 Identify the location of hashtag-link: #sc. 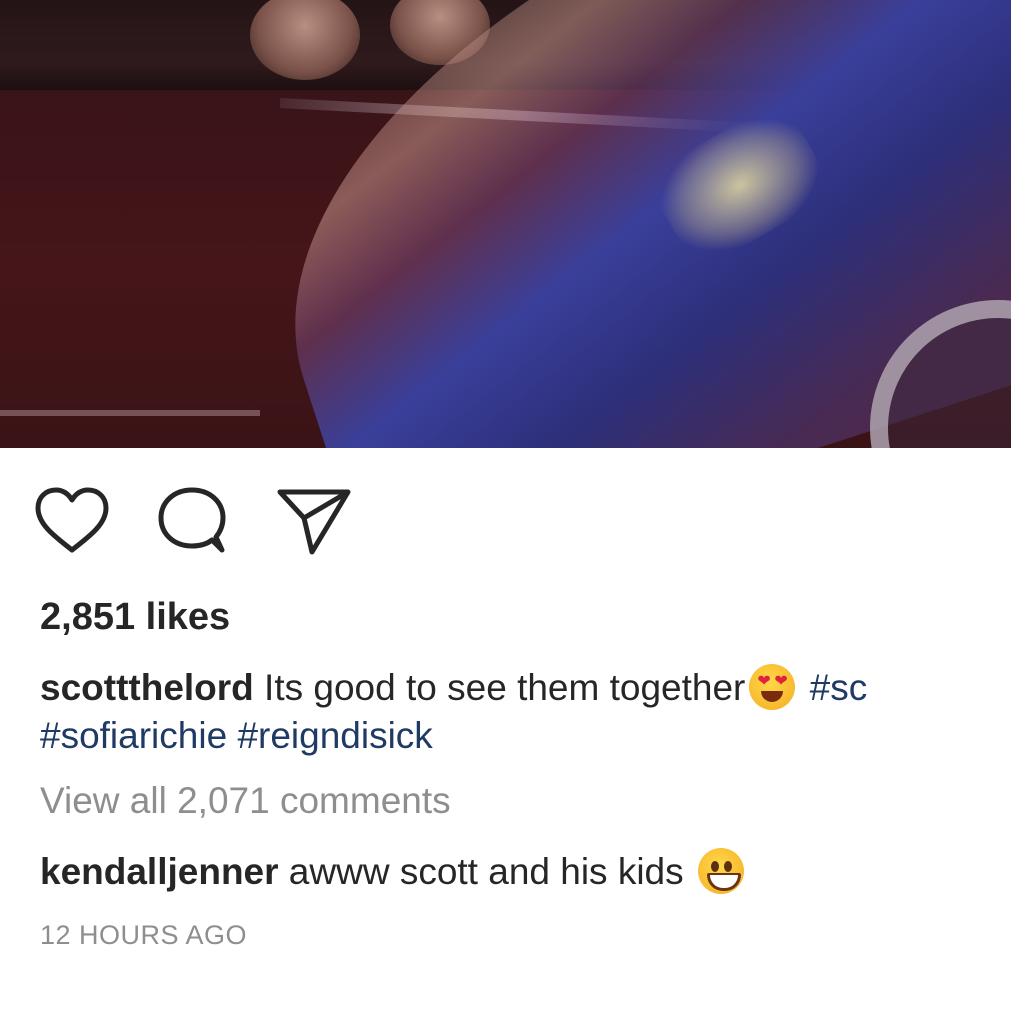
(839, 687).